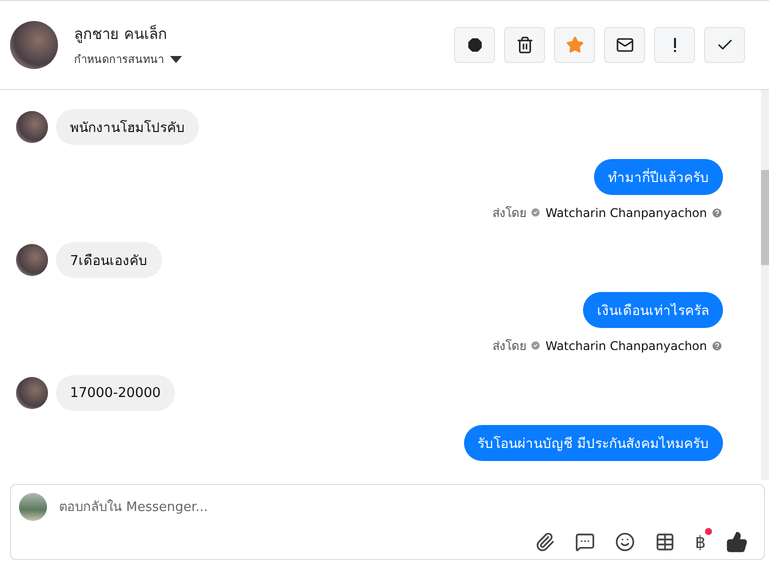 The height and width of the screenshot is (561, 769). I want to click on conversation-settings-link: กำหนดการสนทนา, so click(119, 59).